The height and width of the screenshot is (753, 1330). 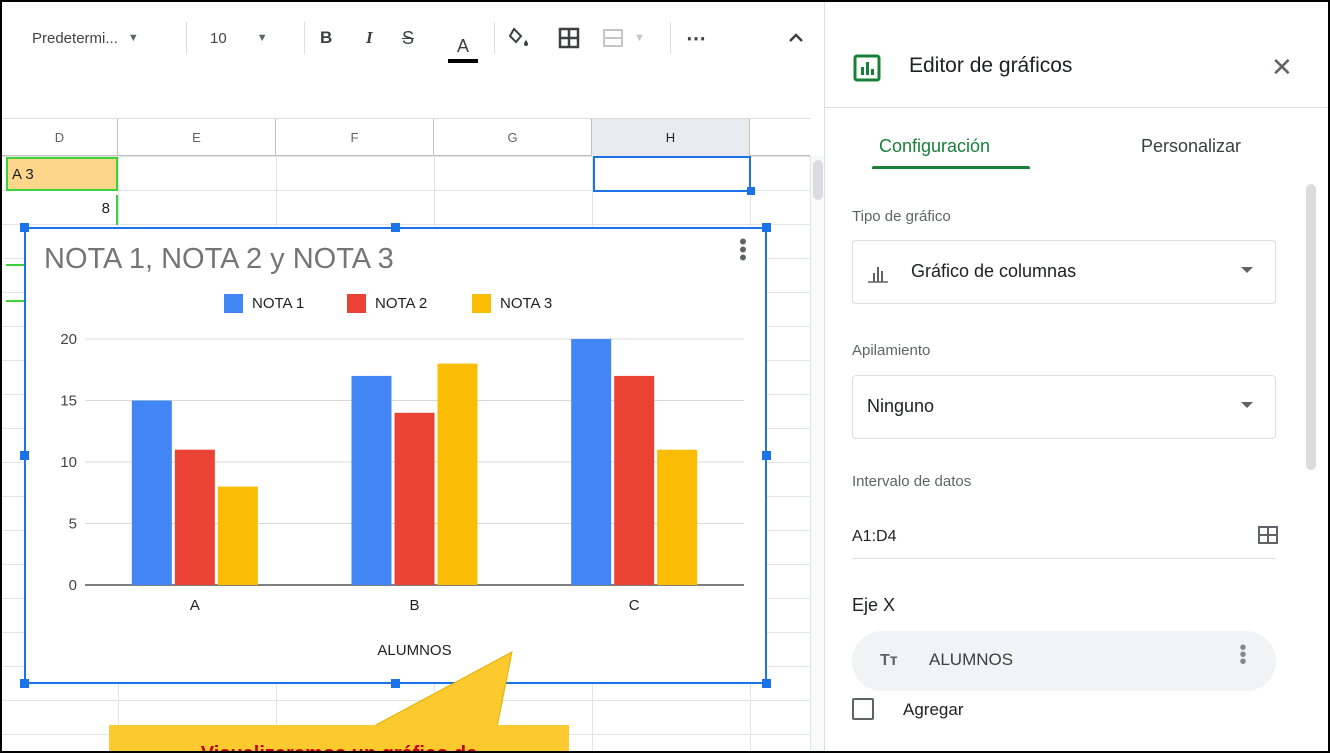 I want to click on chart-icon, so click(x=867, y=68).